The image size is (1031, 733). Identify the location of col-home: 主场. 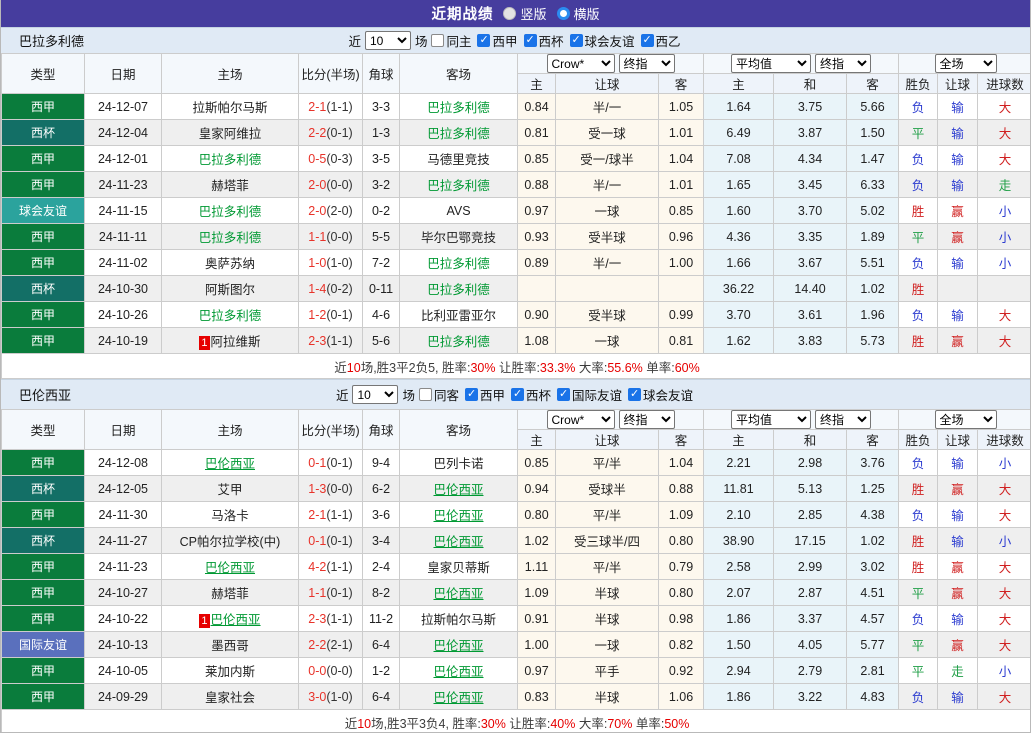
(230, 429).